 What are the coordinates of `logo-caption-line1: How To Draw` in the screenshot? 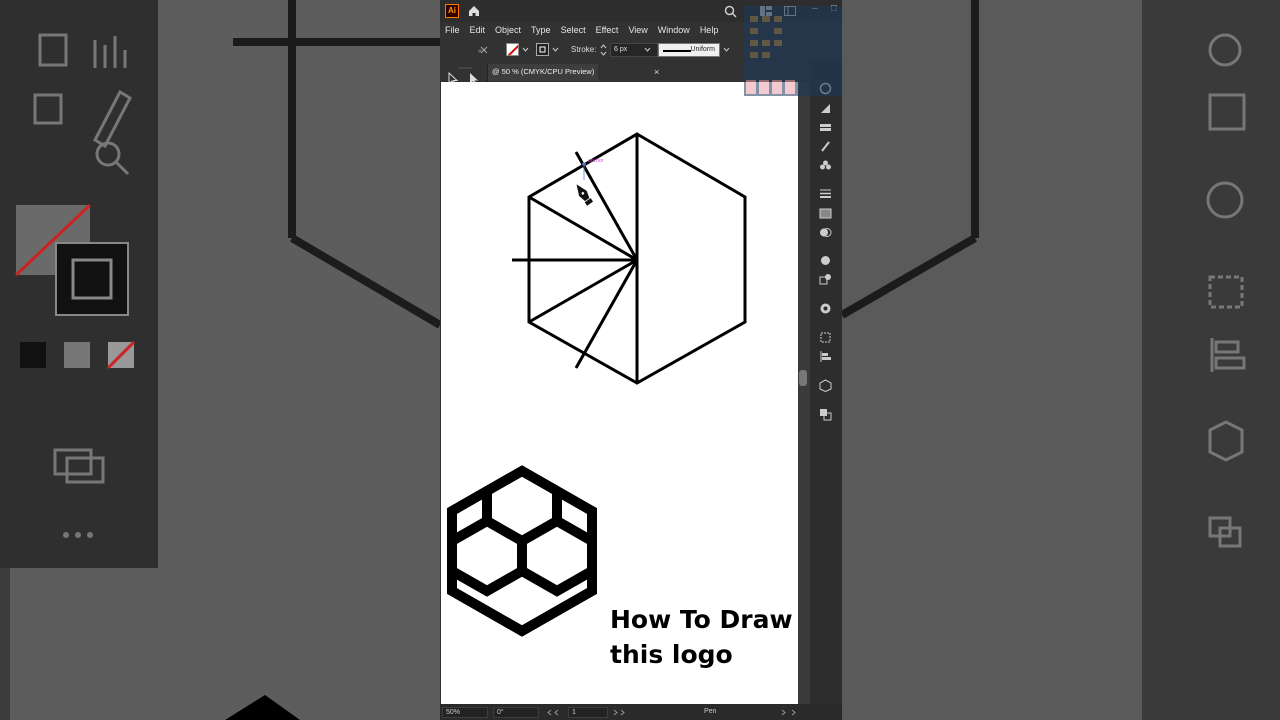 It's located at (701, 619).